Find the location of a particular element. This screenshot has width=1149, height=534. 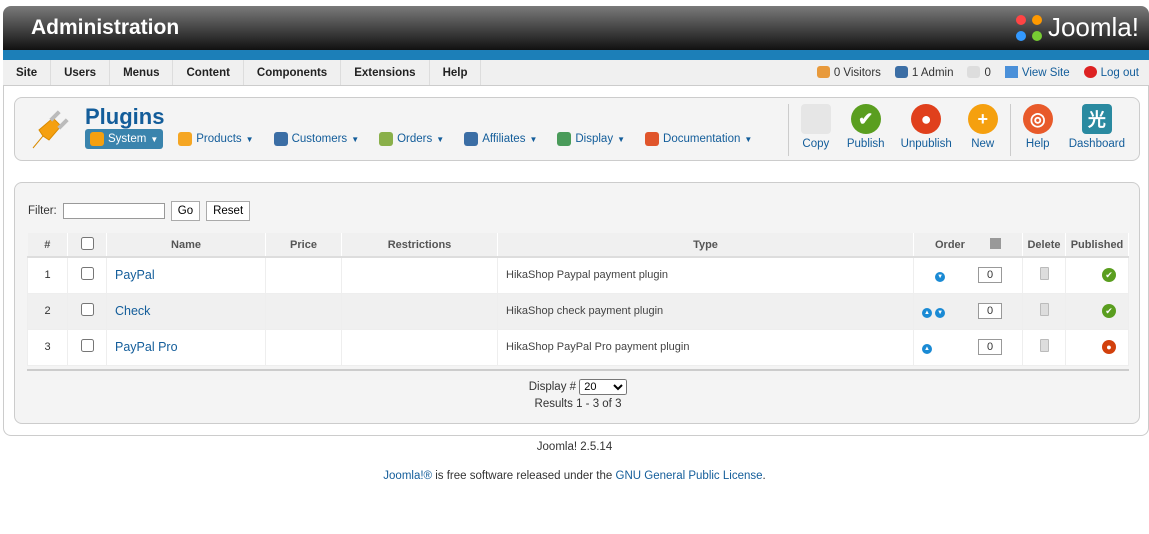

pagination: Display # 20 Results 1 - 3 of 3 is located at coordinates (578, 390).